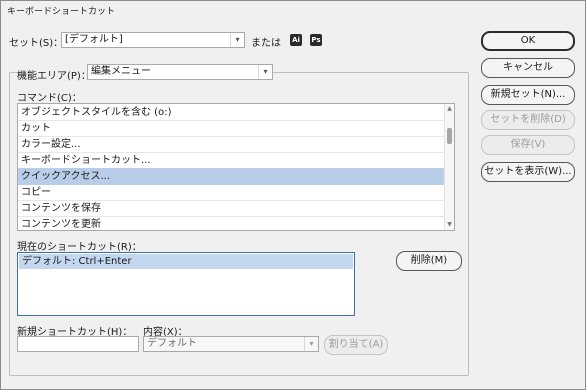  Describe the element at coordinates (449, 136) in the screenshot. I see `scroll-thumb` at that location.